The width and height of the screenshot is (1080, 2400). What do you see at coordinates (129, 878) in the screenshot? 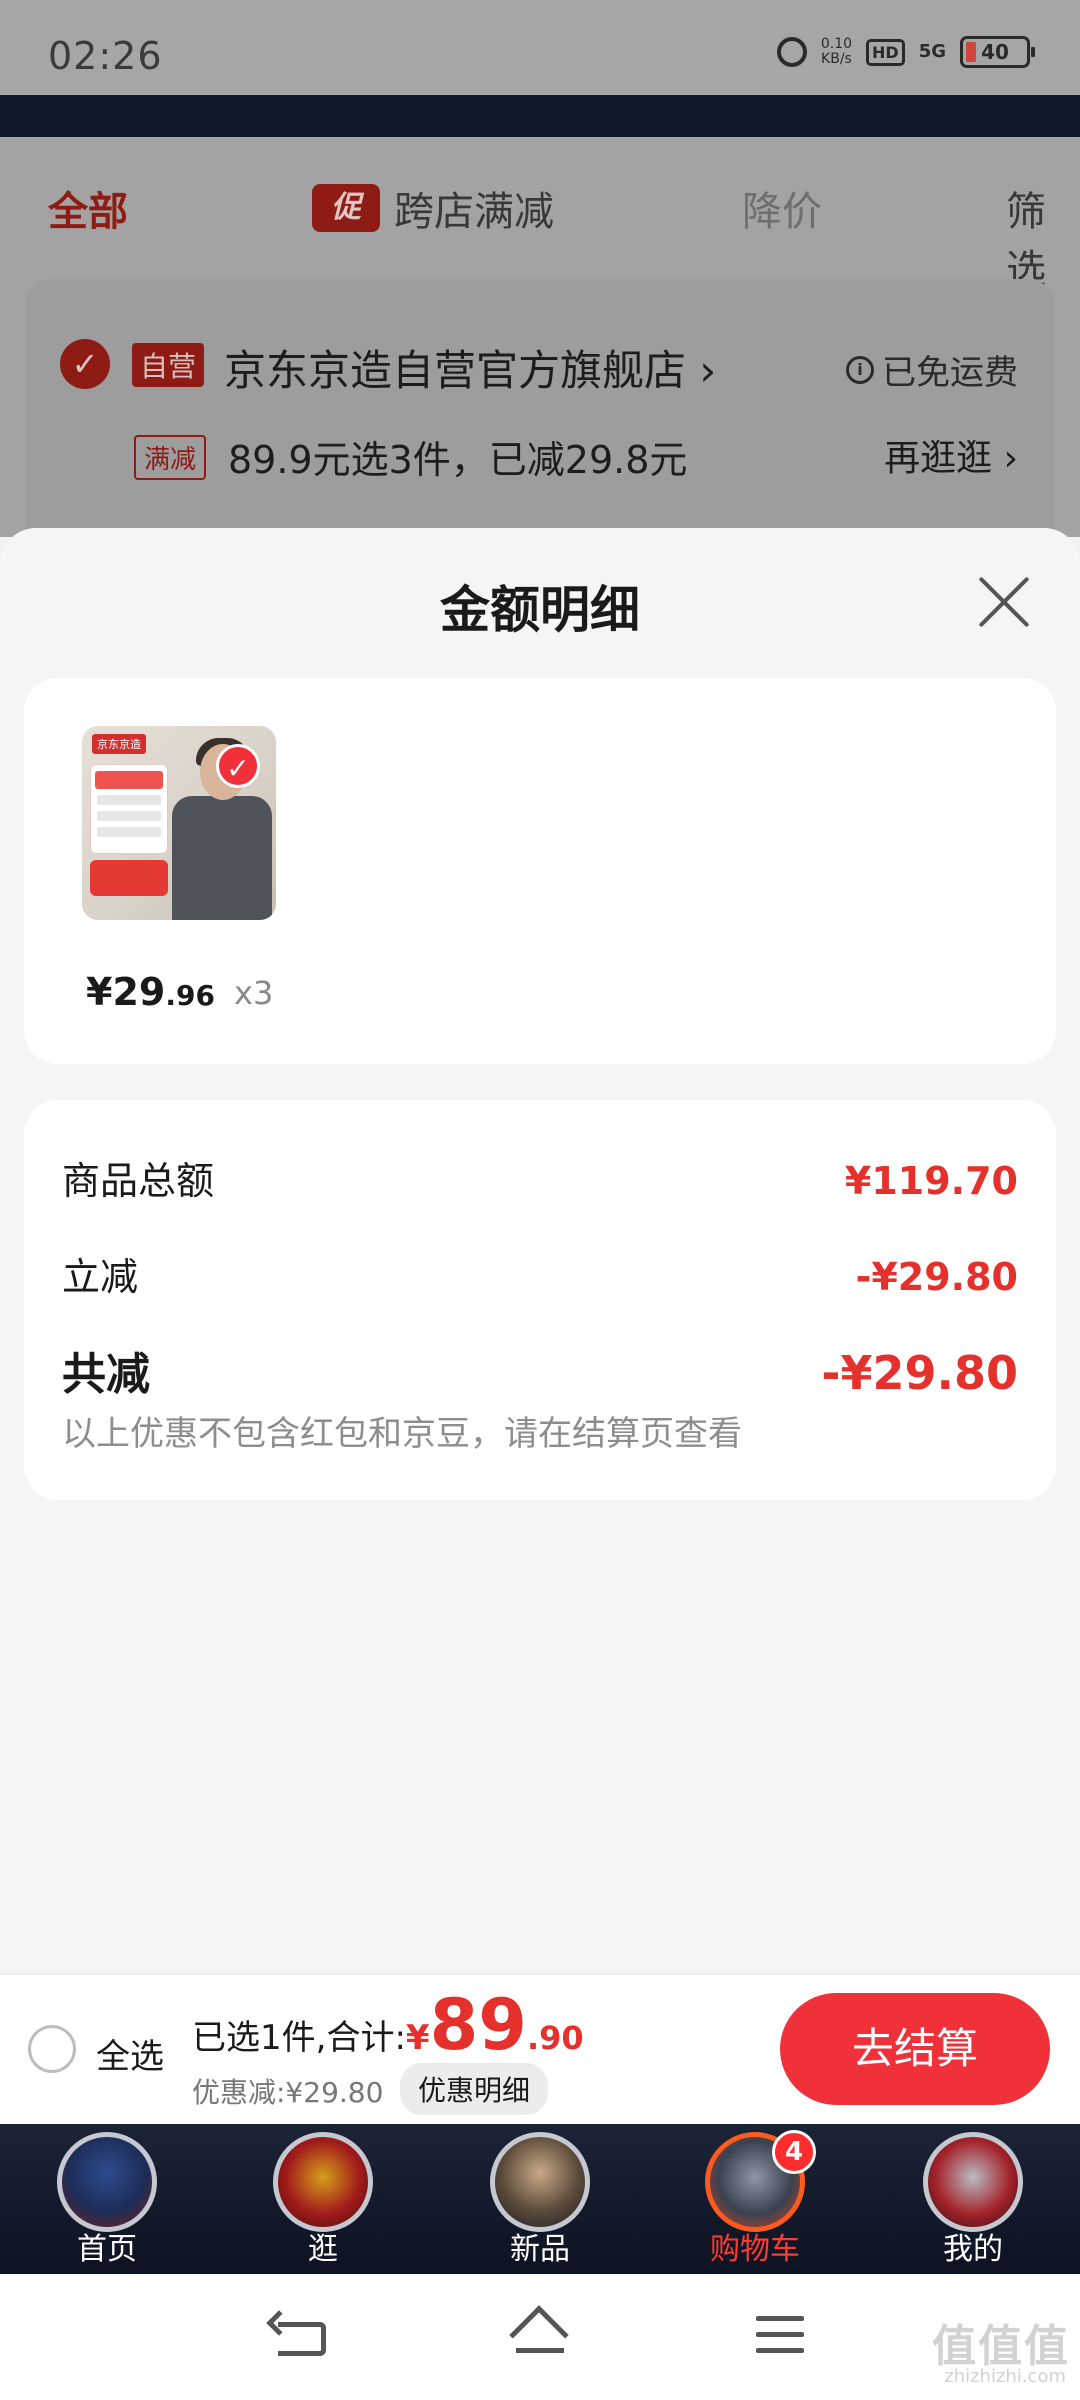
I see `product-price-tag` at bounding box center [129, 878].